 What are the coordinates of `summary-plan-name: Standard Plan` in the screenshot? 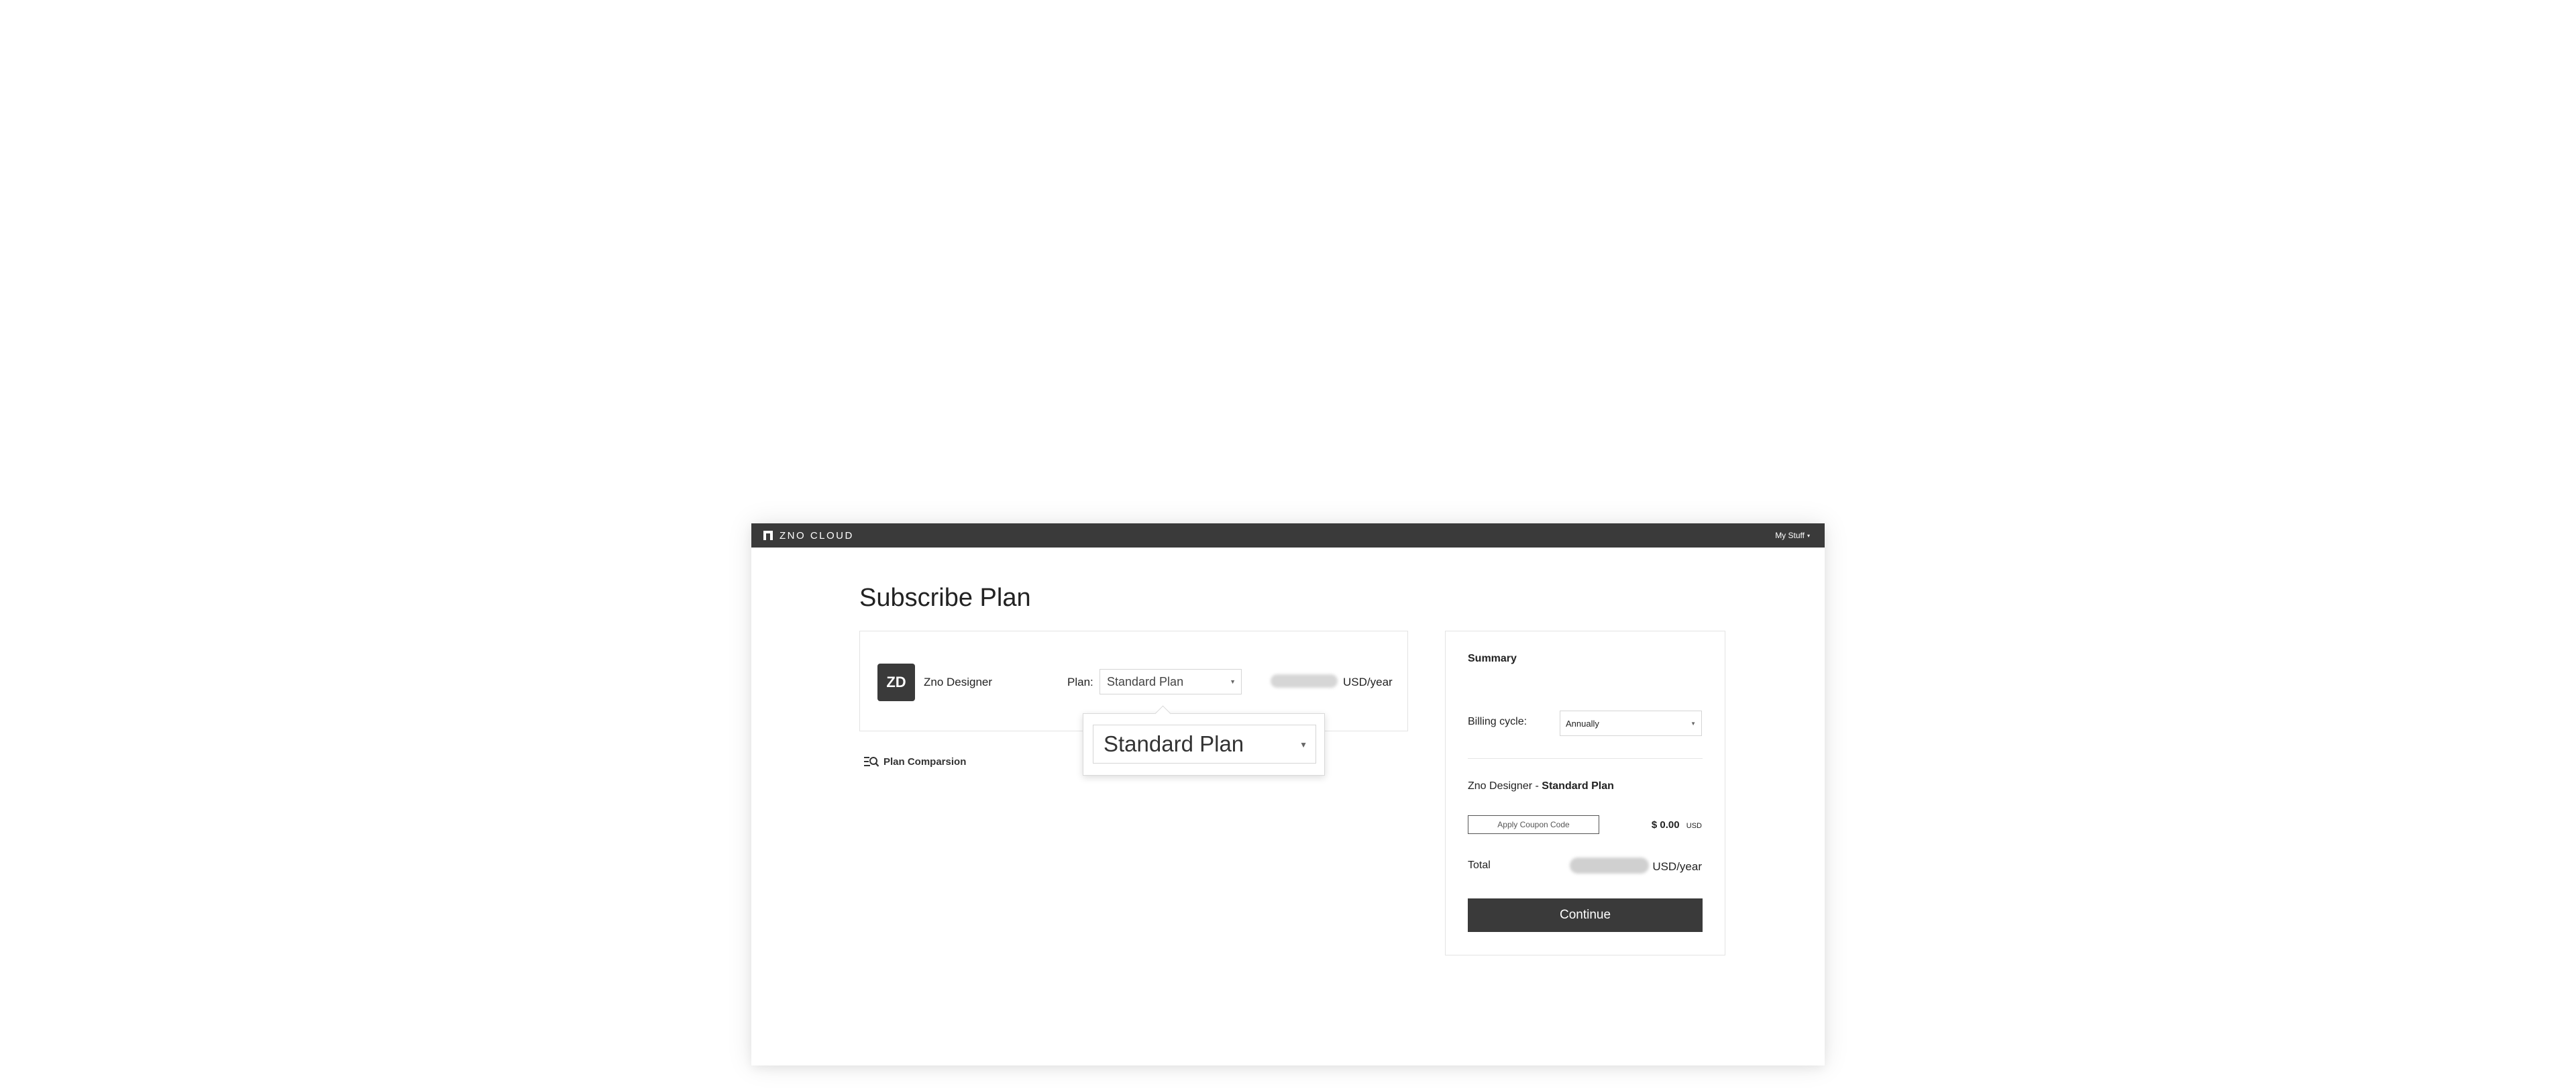 It's located at (1578, 786).